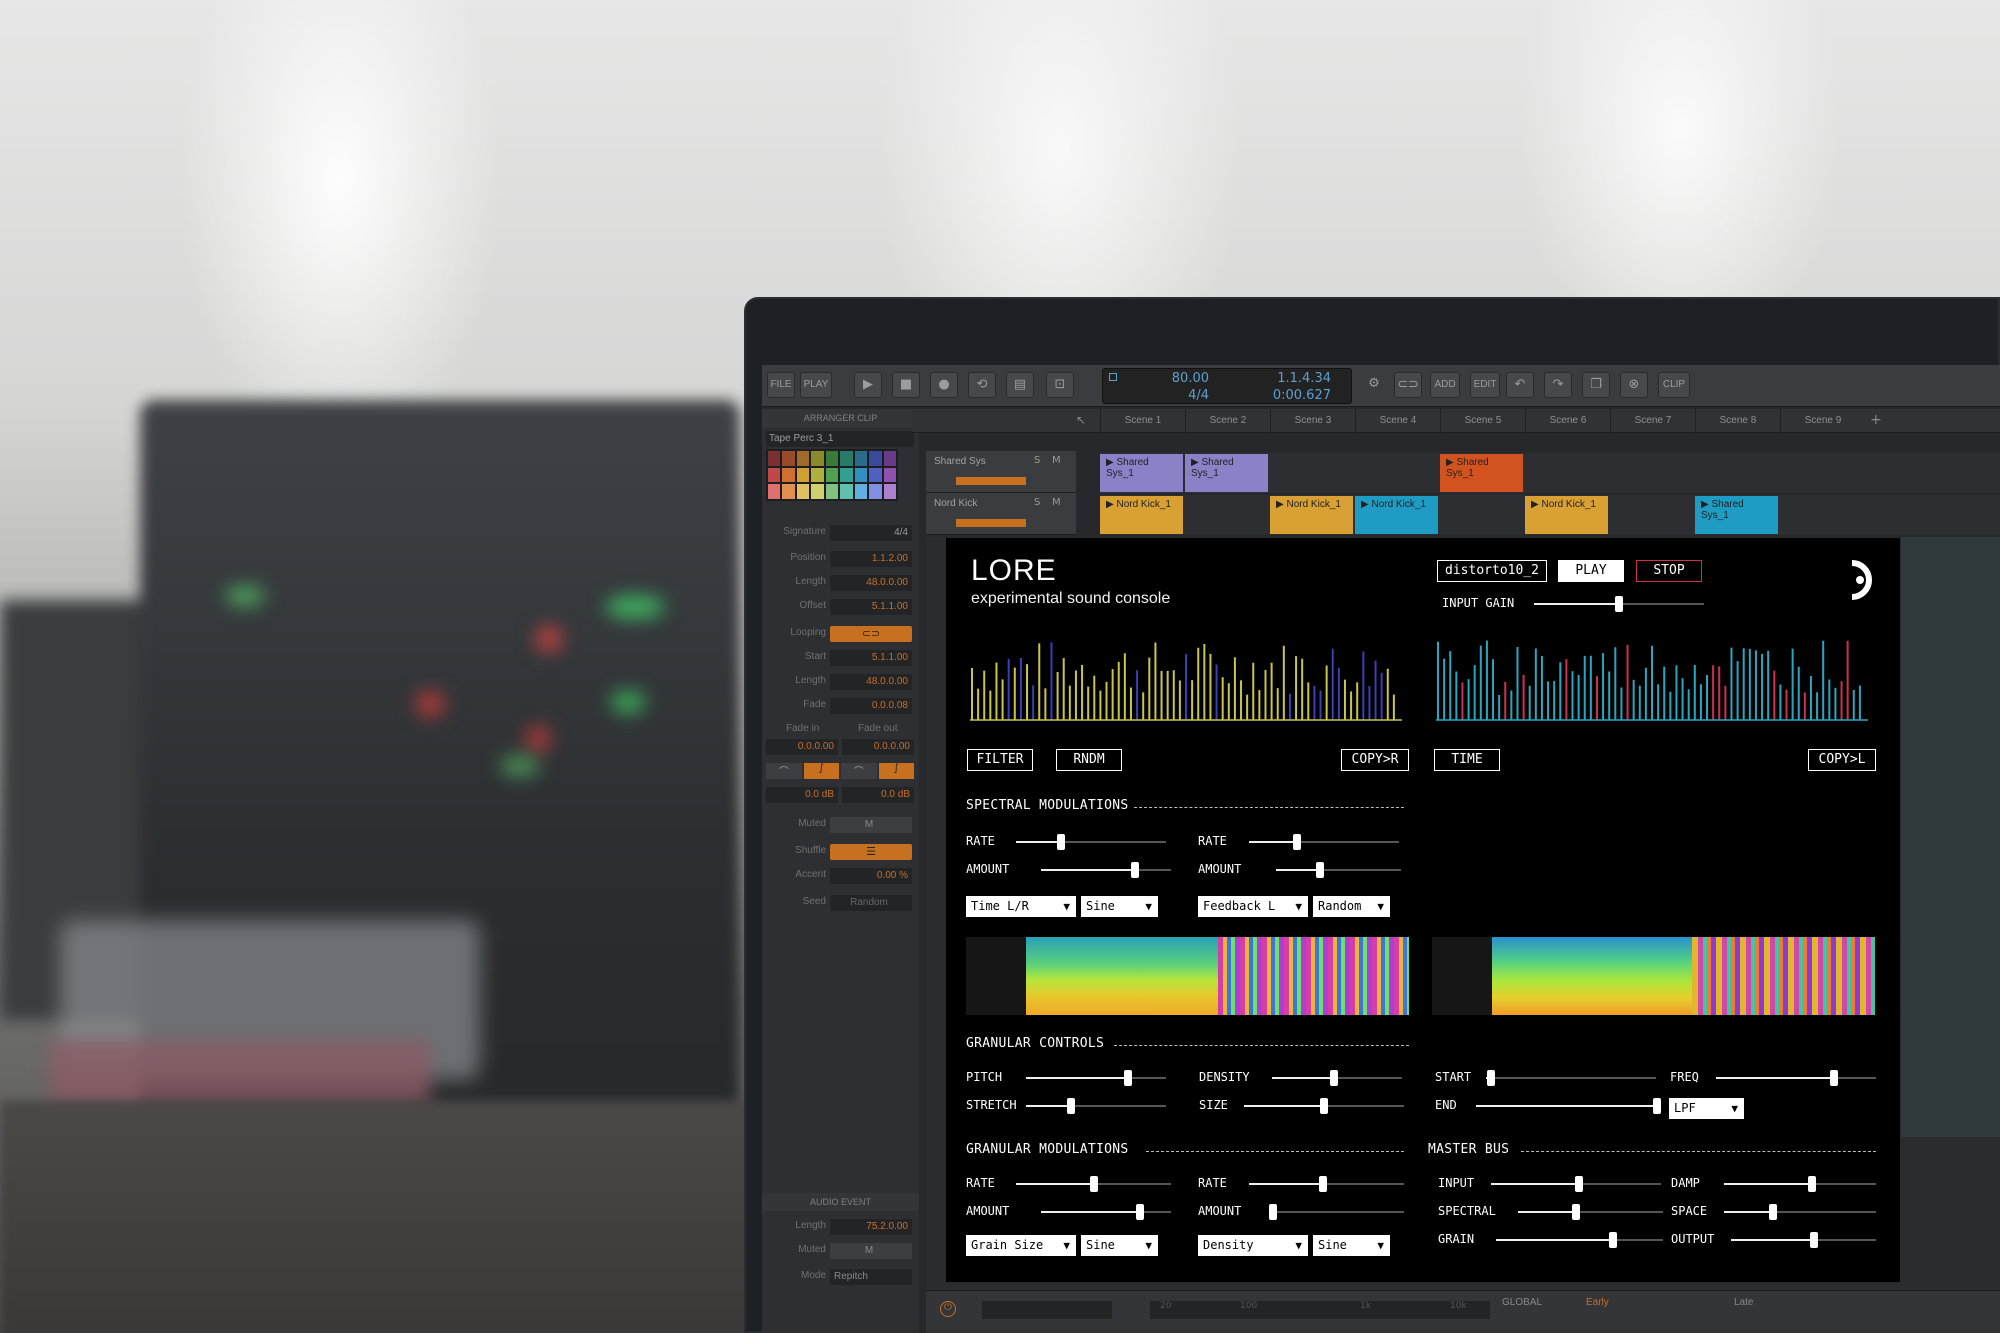  Describe the element at coordinates (1683, 976) in the screenshot. I see `right-spectrogram` at that location.